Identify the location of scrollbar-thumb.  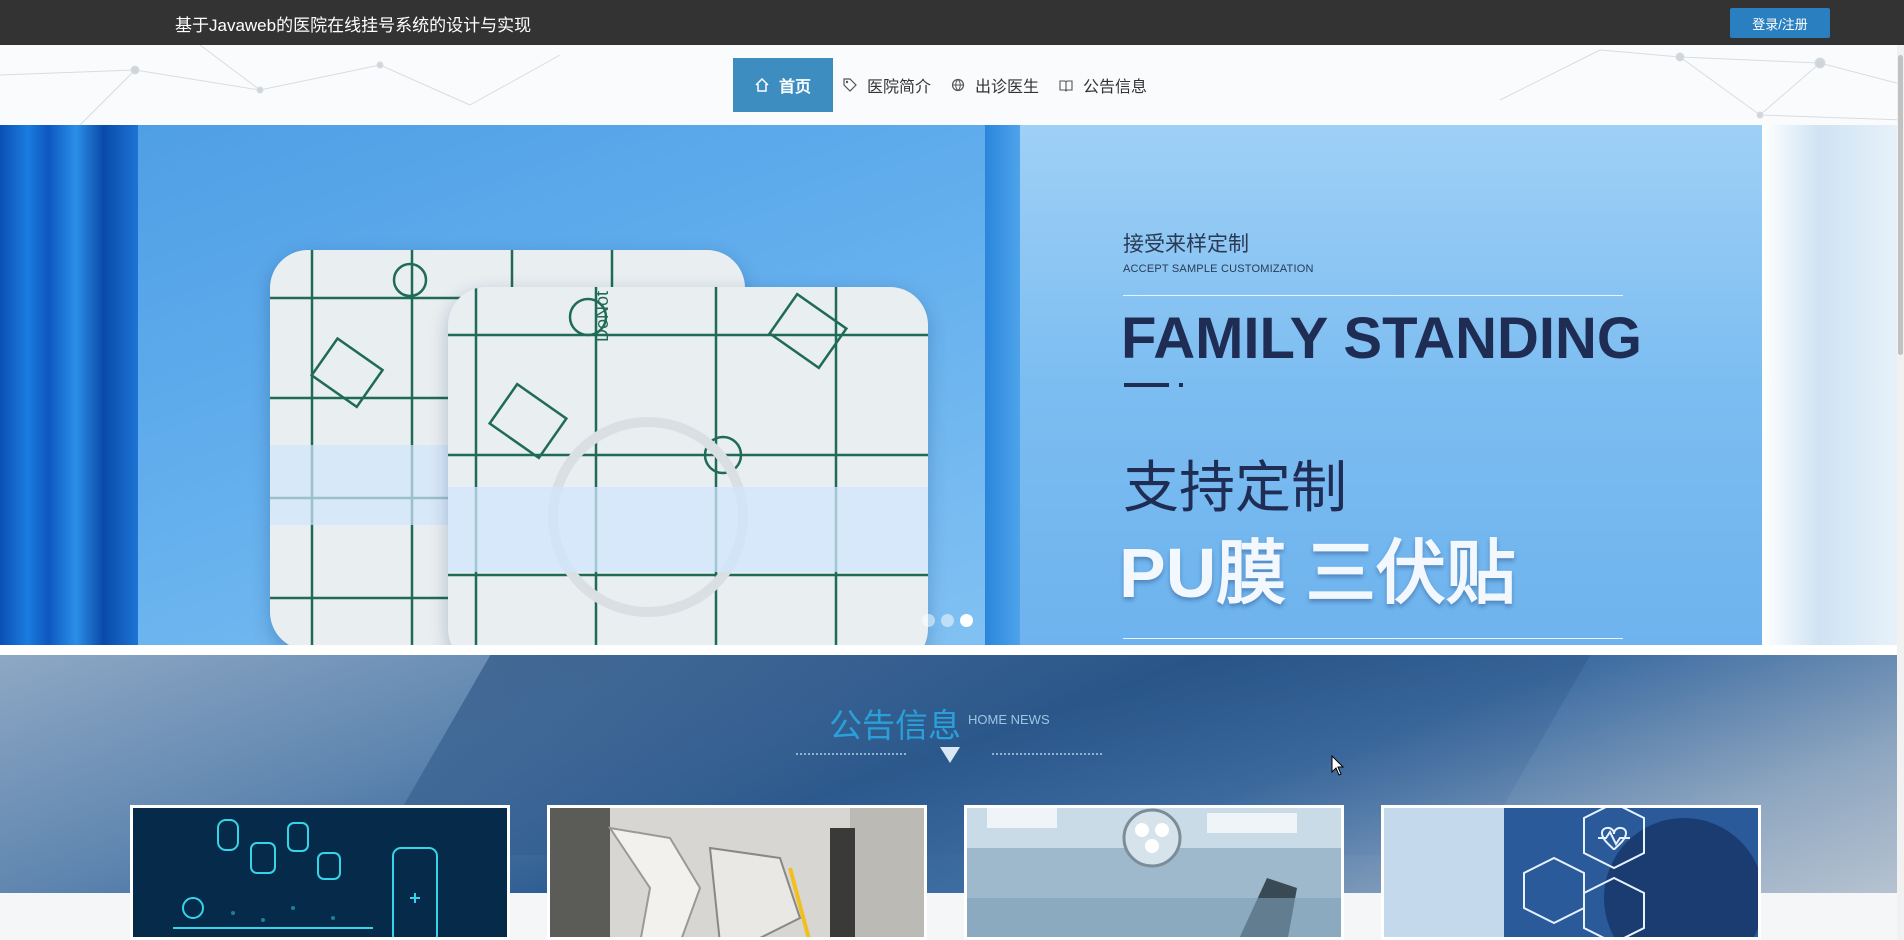
(1900, 205).